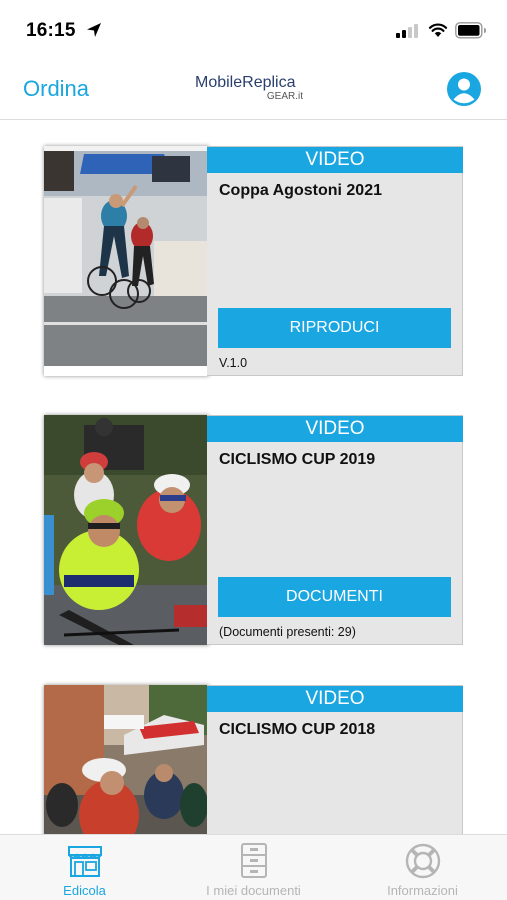 The image size is (507, 900). Describe the element at coordinates (51, 30) in the screenshot. I see `status-time: 16:15` at that location.